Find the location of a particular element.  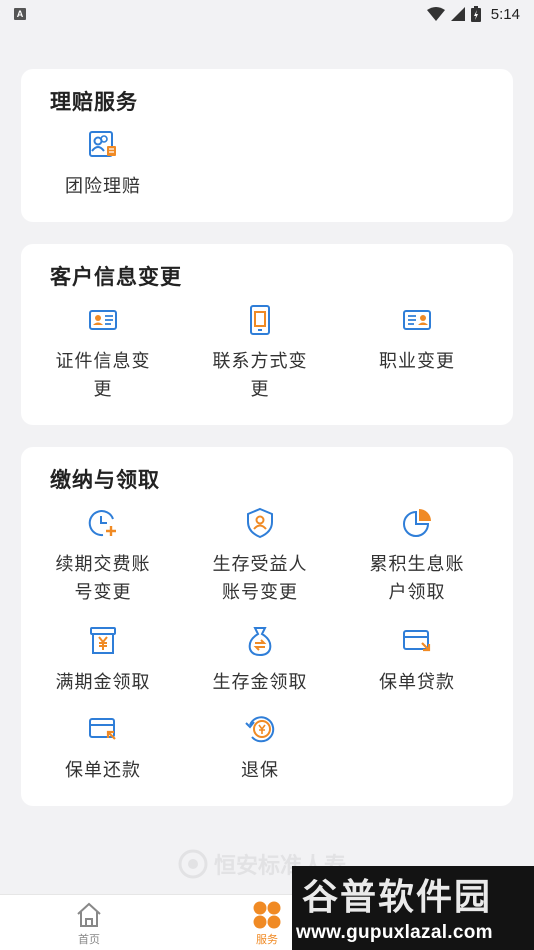

wifi-icon is located at coordinates (435, 14).